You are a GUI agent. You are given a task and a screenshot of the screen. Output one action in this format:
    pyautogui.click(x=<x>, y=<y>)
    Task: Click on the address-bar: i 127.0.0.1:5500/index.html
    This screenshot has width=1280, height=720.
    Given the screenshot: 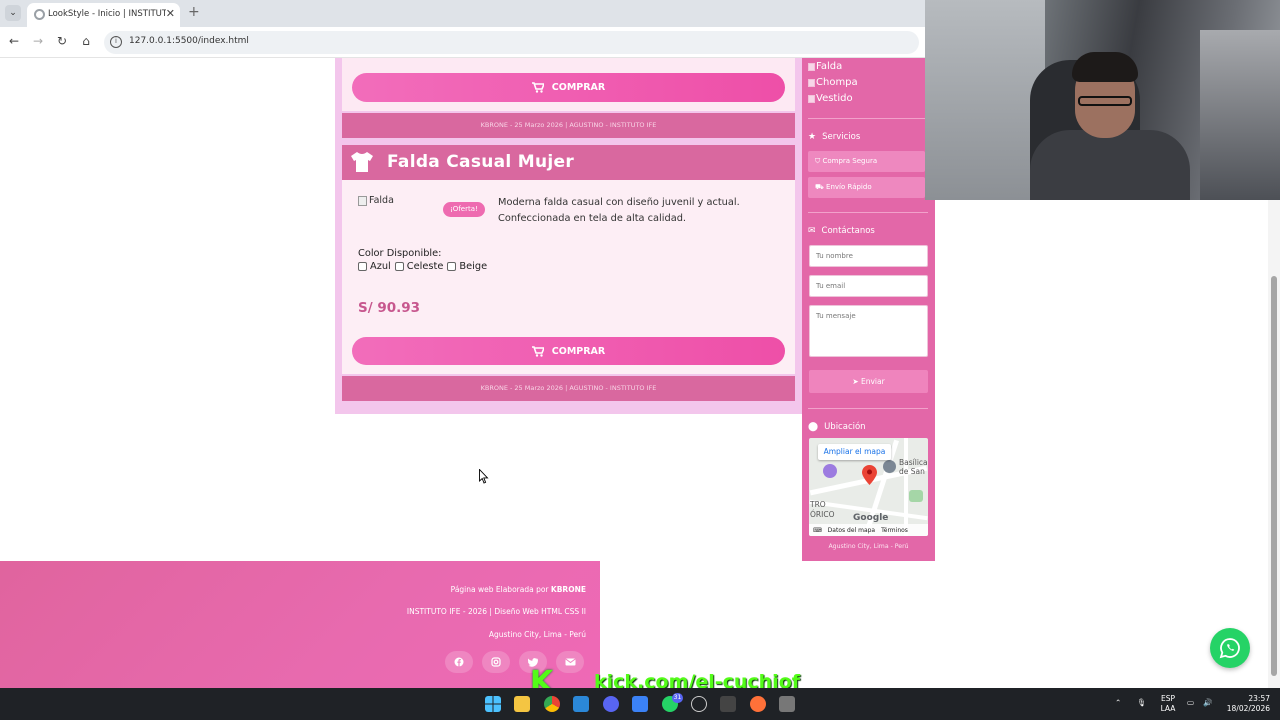 What is the action you would take?
    pyautogui.click(x=511, y=42)
    